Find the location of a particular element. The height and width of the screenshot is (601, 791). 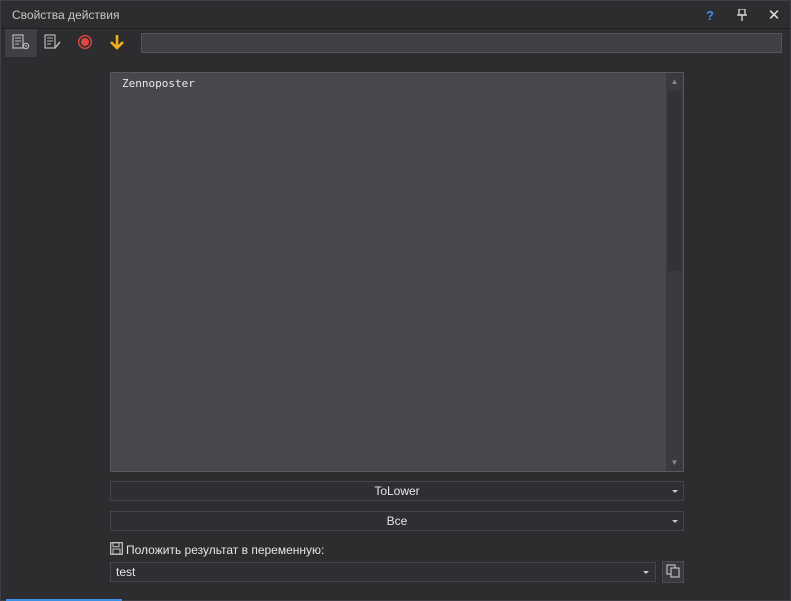

down-arrow-icon is located at coordinates (117, 43).